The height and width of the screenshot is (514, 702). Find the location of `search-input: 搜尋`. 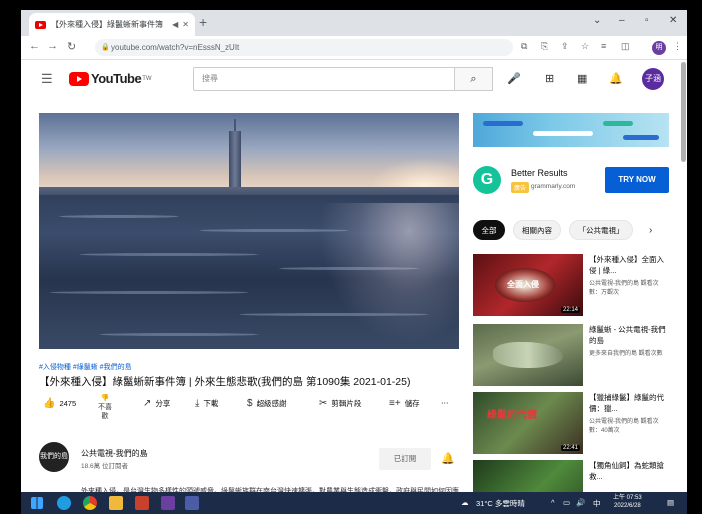

search-input: 搜尋 is located at coordinates (324, 79).